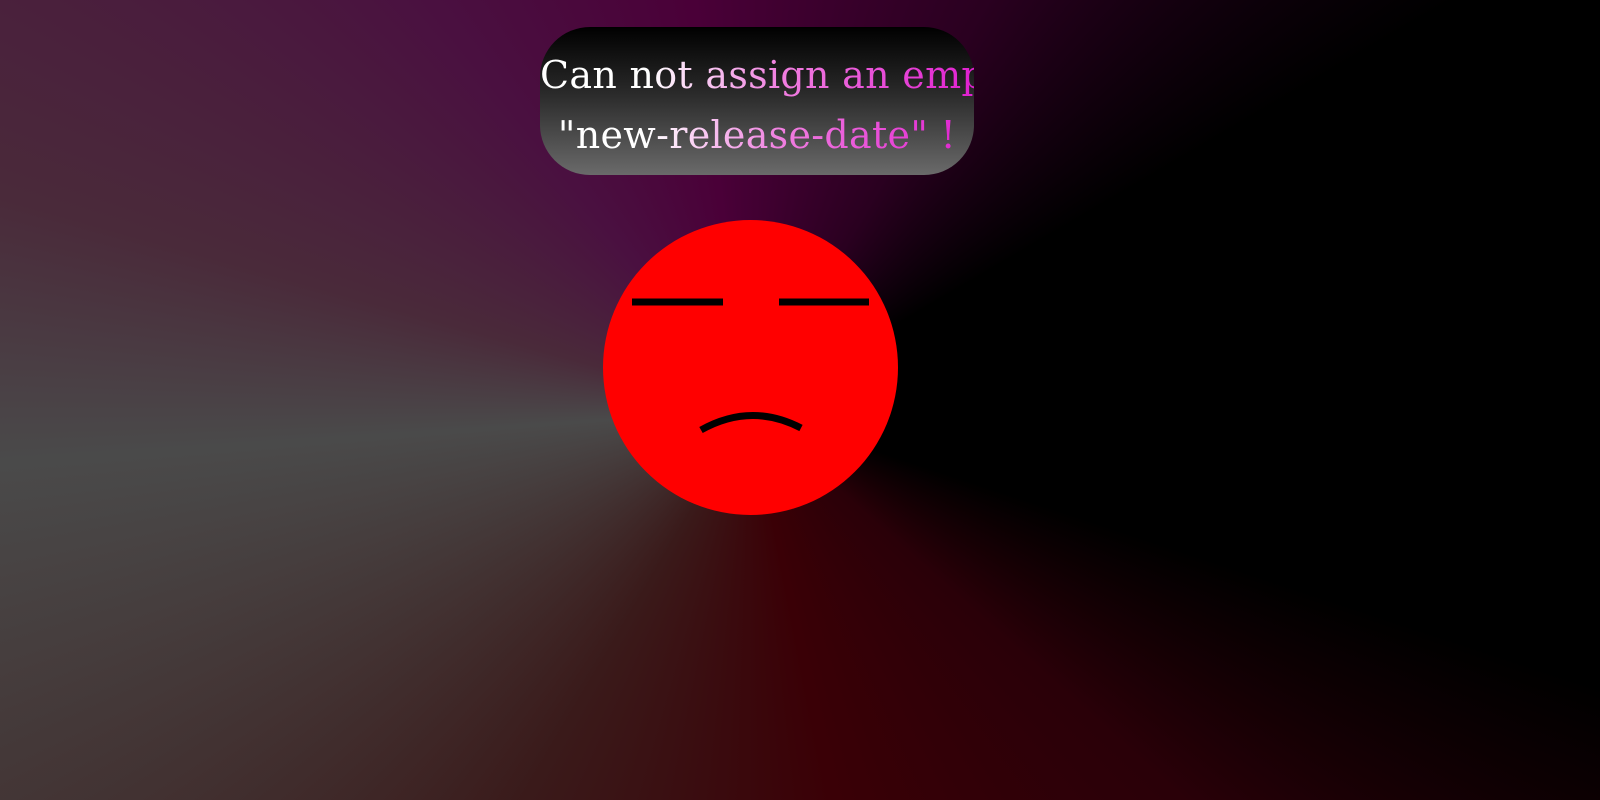 Image resolution: width=1600 pixels, height=800 pixels. Describe the element at coordinates (757, 135) in the screenshot. I see `error-message-line-2: "new-release-date" !` at that location.